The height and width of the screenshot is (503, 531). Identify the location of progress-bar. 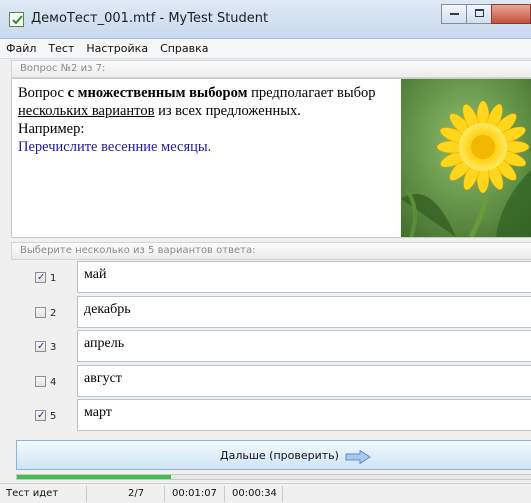
(273, 477).